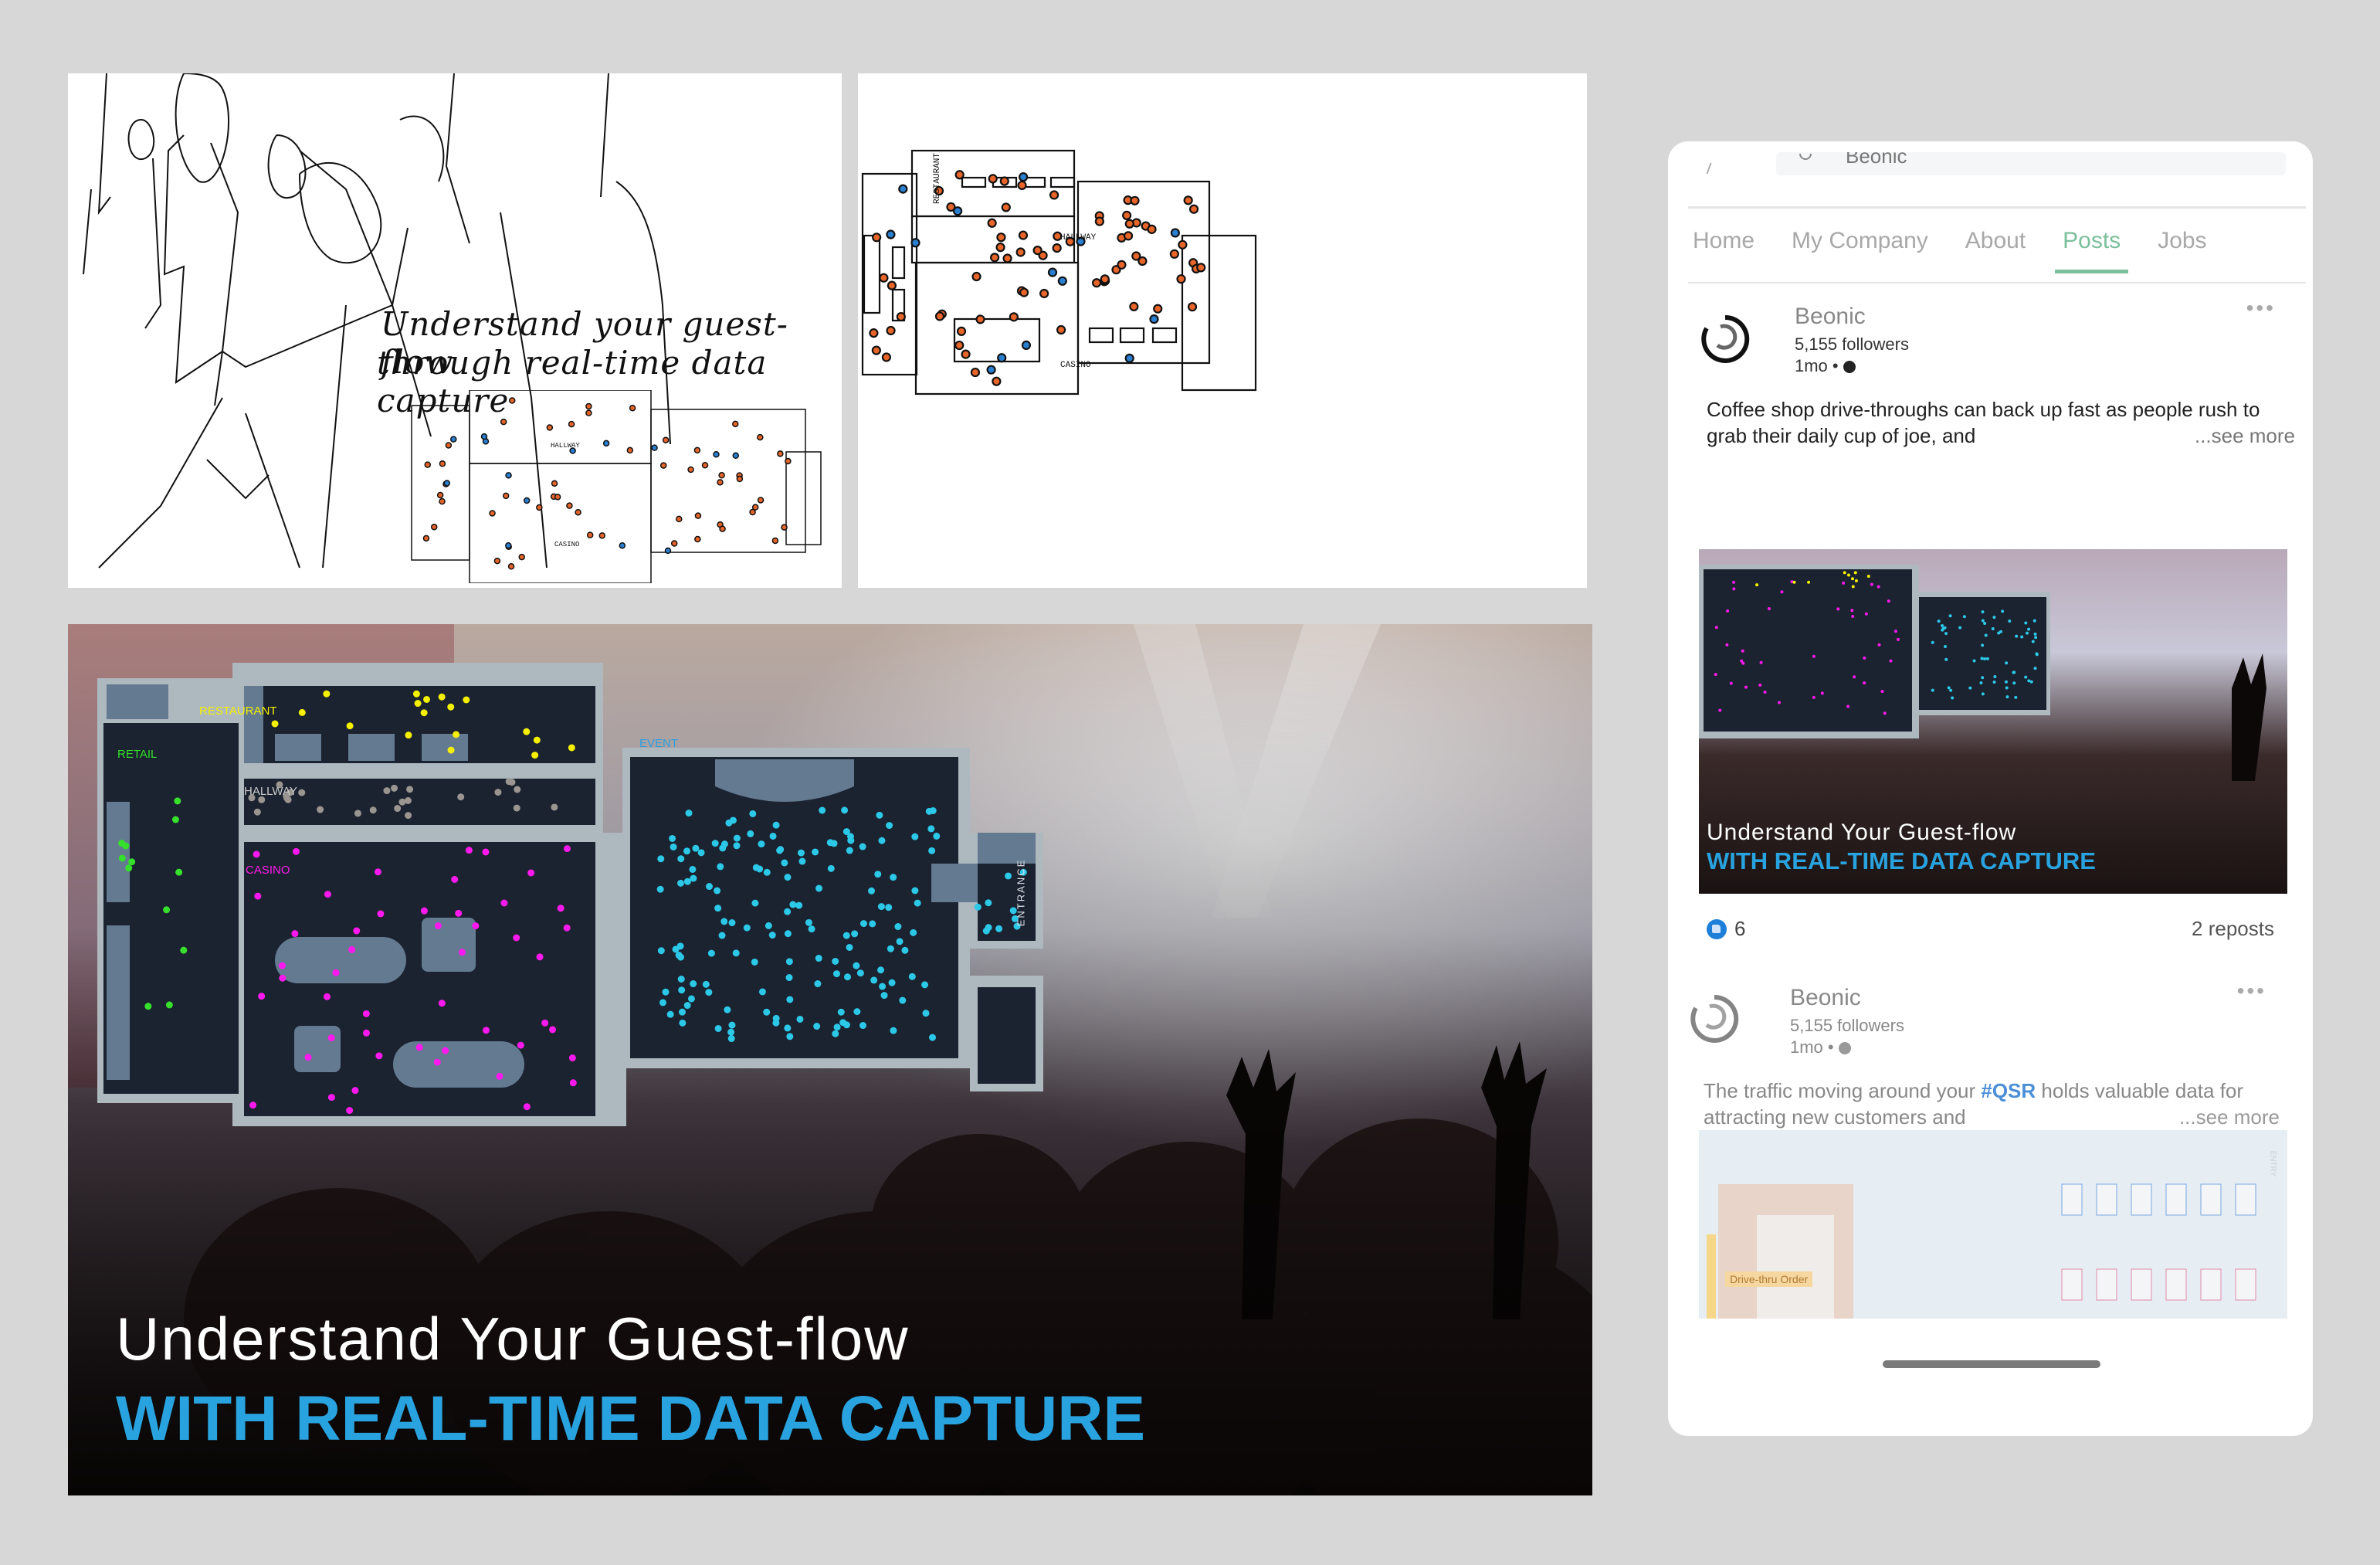 The width and height of the screenshot is (2380, 1565). Describe the element at coordinates (1726, 929) in the screenshot. I see `like-count: 6` at that location.